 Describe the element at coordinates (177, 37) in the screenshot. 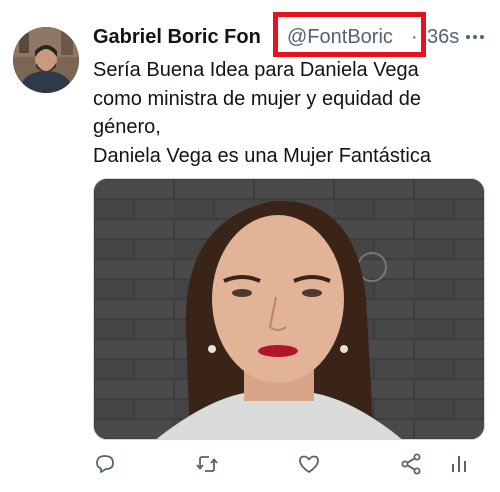

I see `author-name: Gabriel Boric Fon` at that location.